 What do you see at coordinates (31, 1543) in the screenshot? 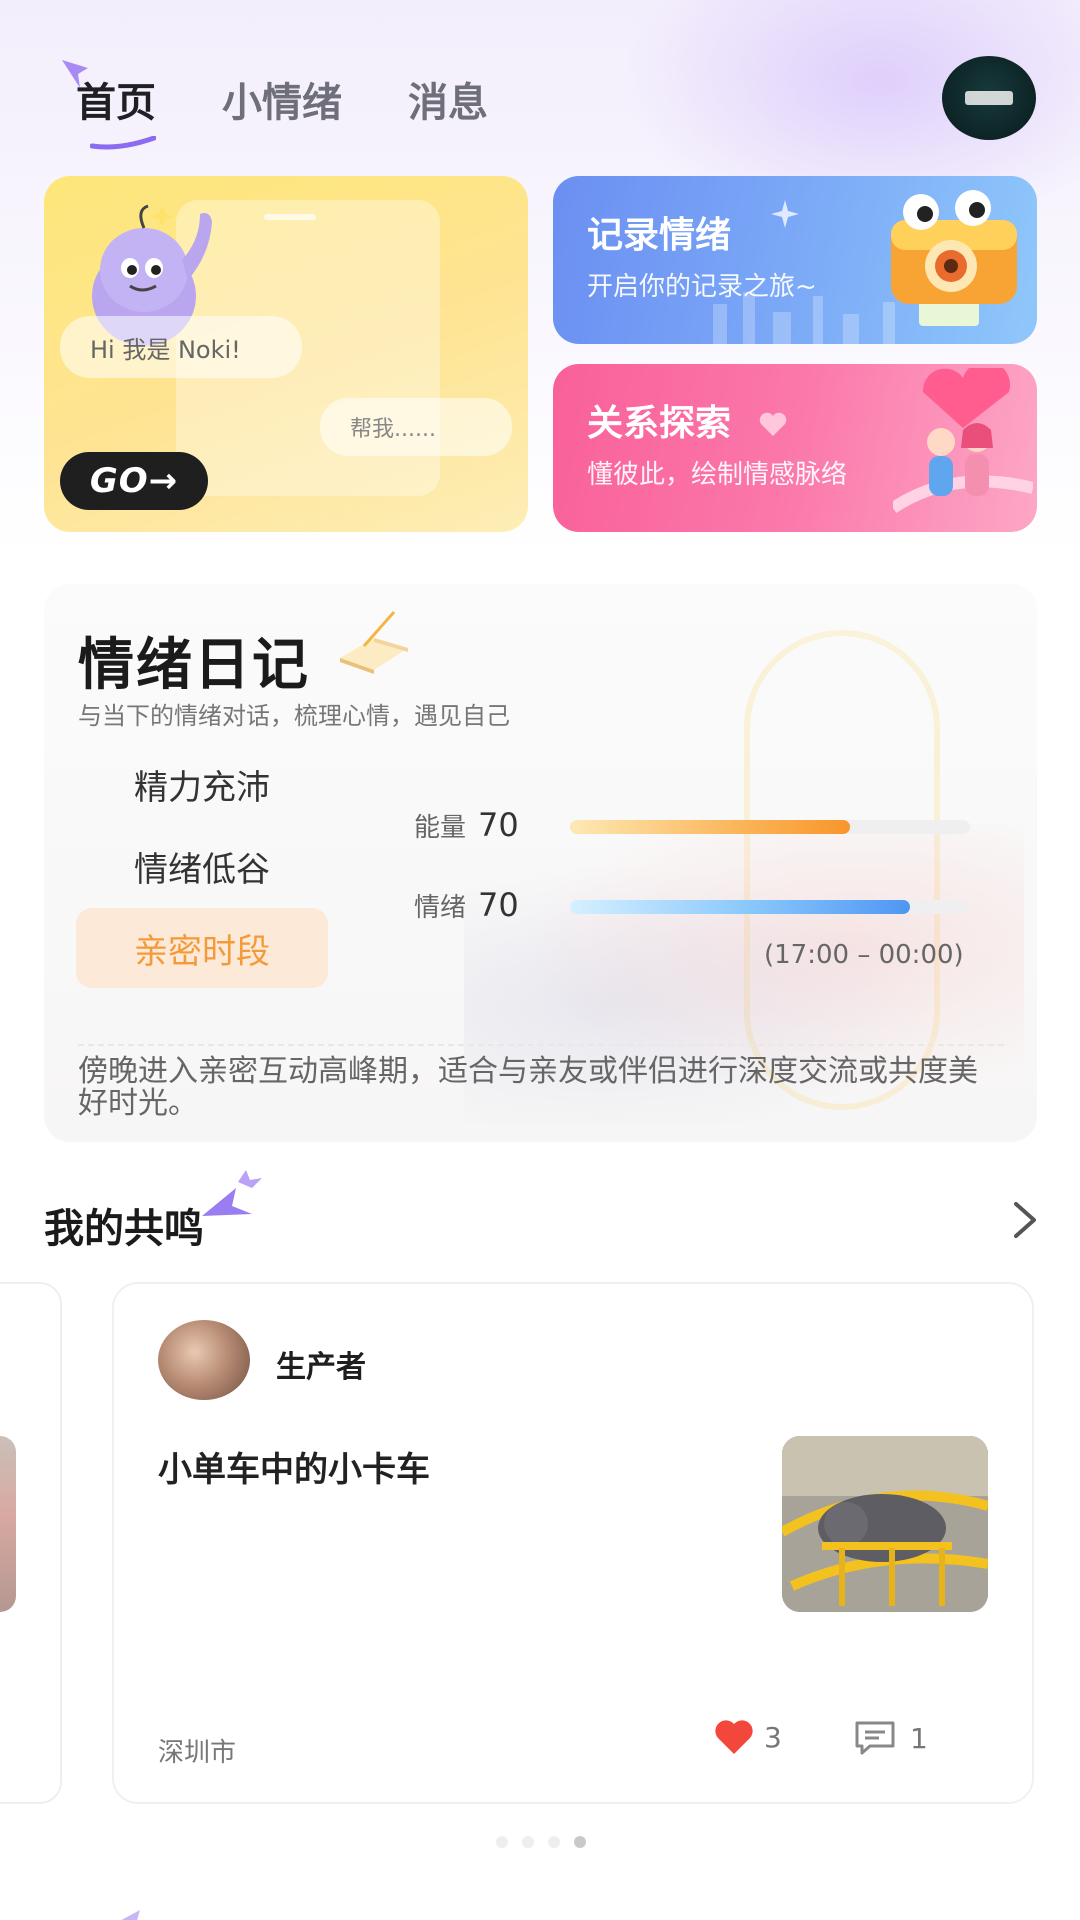
I see `previous-post-card` at bounding box center [31, 1543].